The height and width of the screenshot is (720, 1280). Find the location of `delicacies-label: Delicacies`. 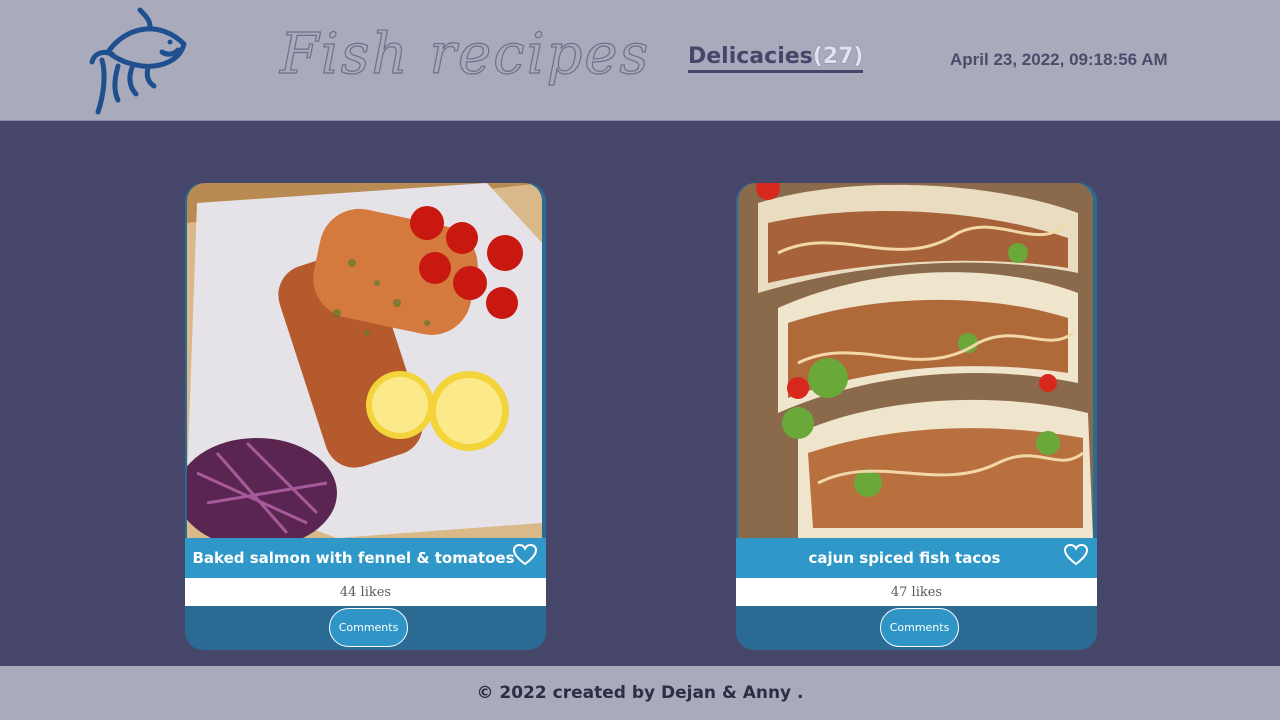

delicacies-label: Delicacies is located at coordinates (750, 56).